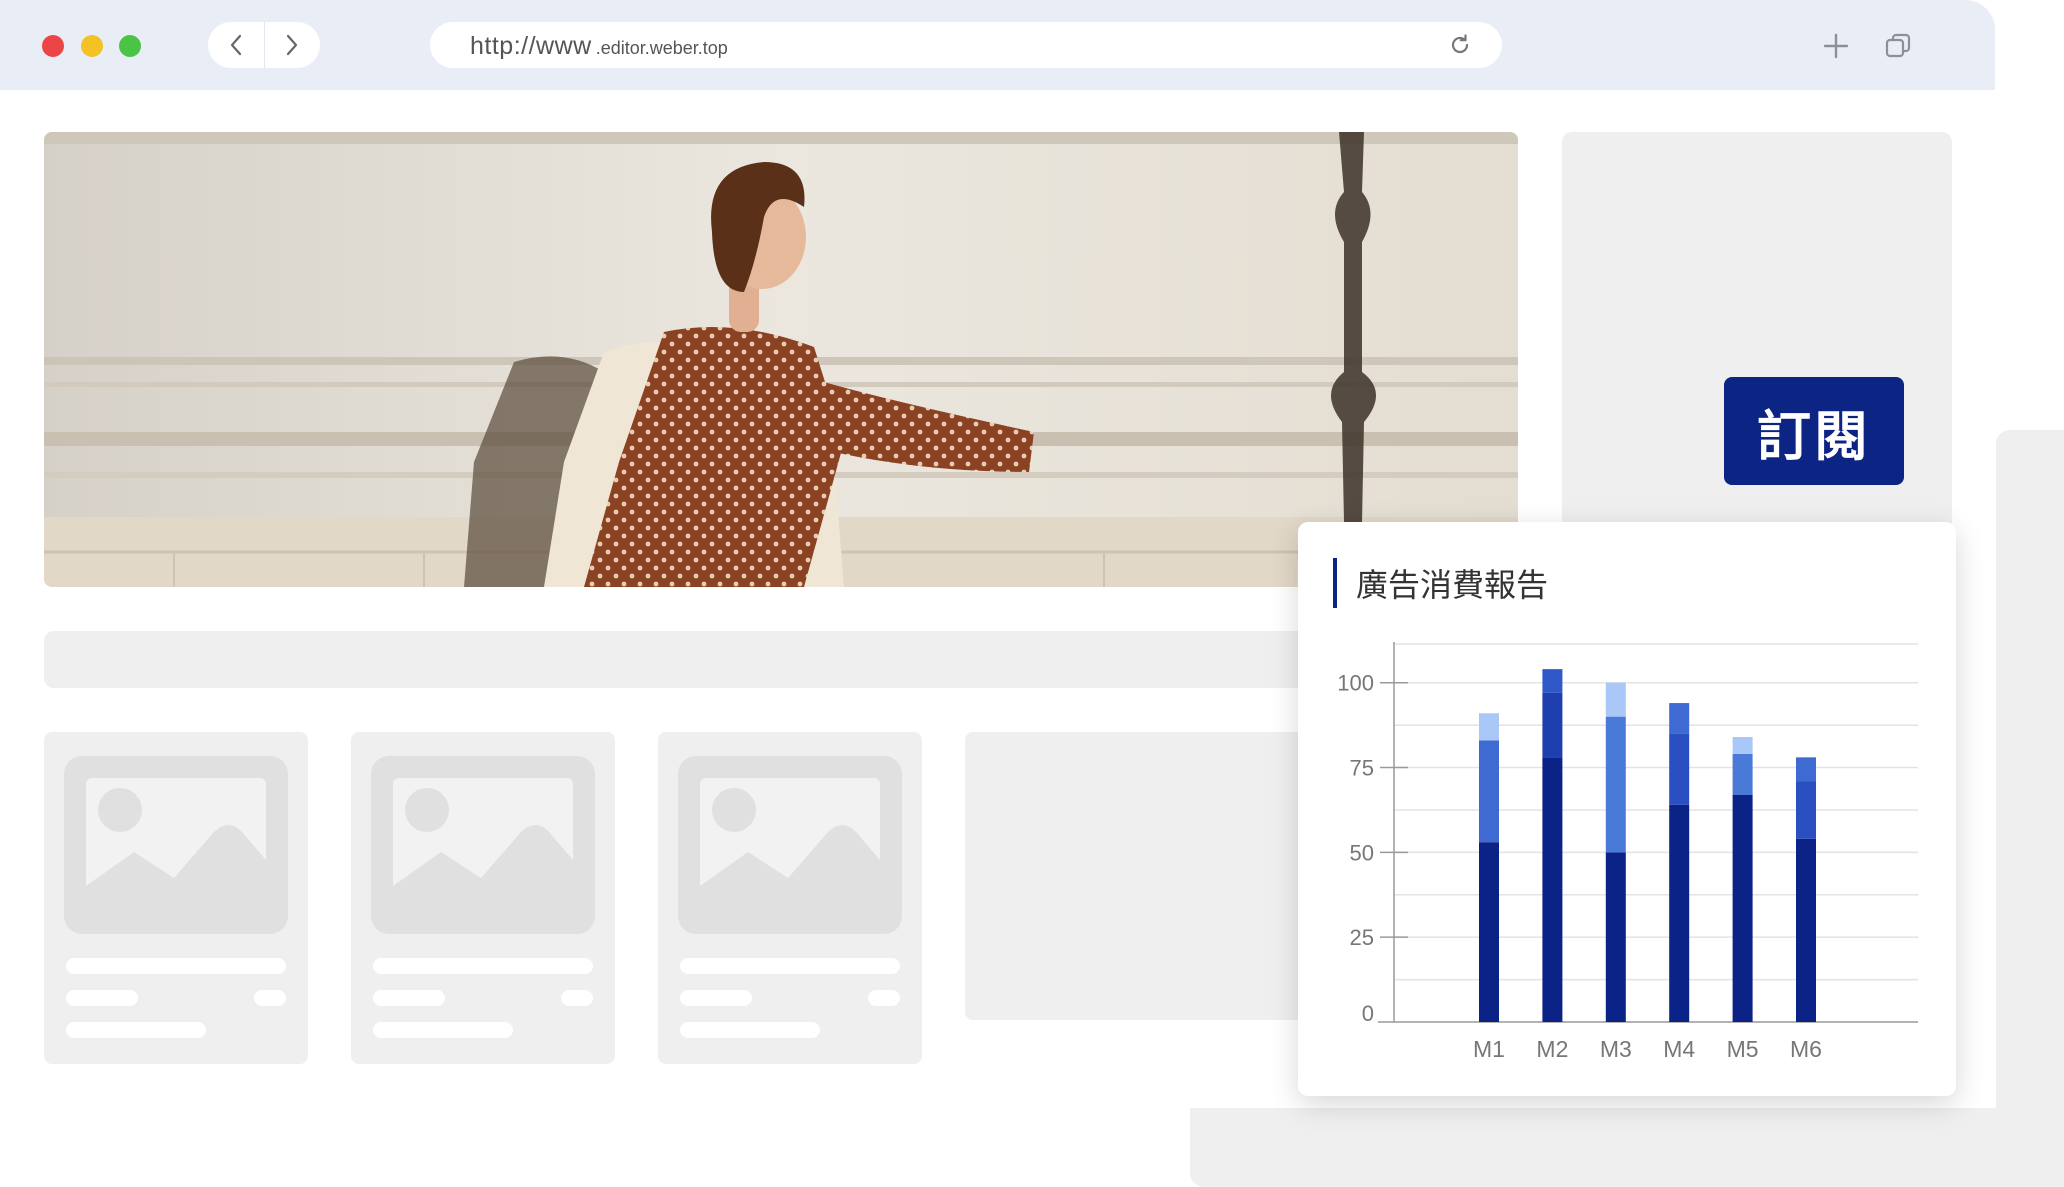 Image resolution: width=2064 pixels, height=1187 pixels. Describe the element at coordinates (1743, 1049) in the screenshot. I see `x-tick-label: M5` at that location.